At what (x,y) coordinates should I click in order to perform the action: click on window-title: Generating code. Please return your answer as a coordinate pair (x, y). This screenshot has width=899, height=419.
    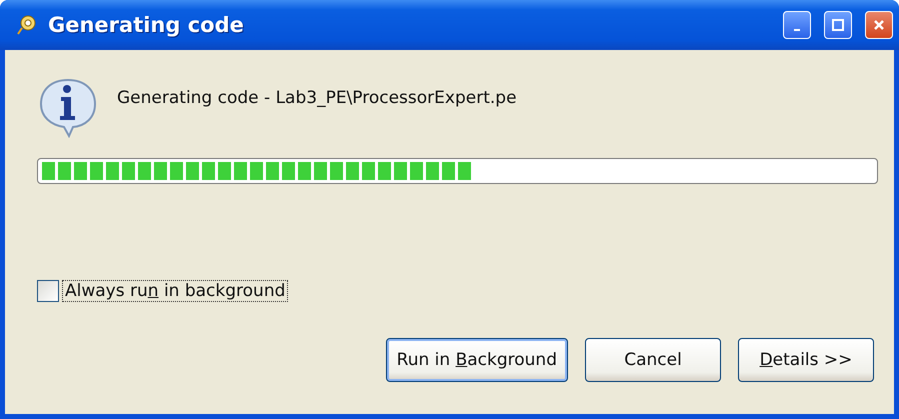
    Looking at the image, I should click on (146, 25).